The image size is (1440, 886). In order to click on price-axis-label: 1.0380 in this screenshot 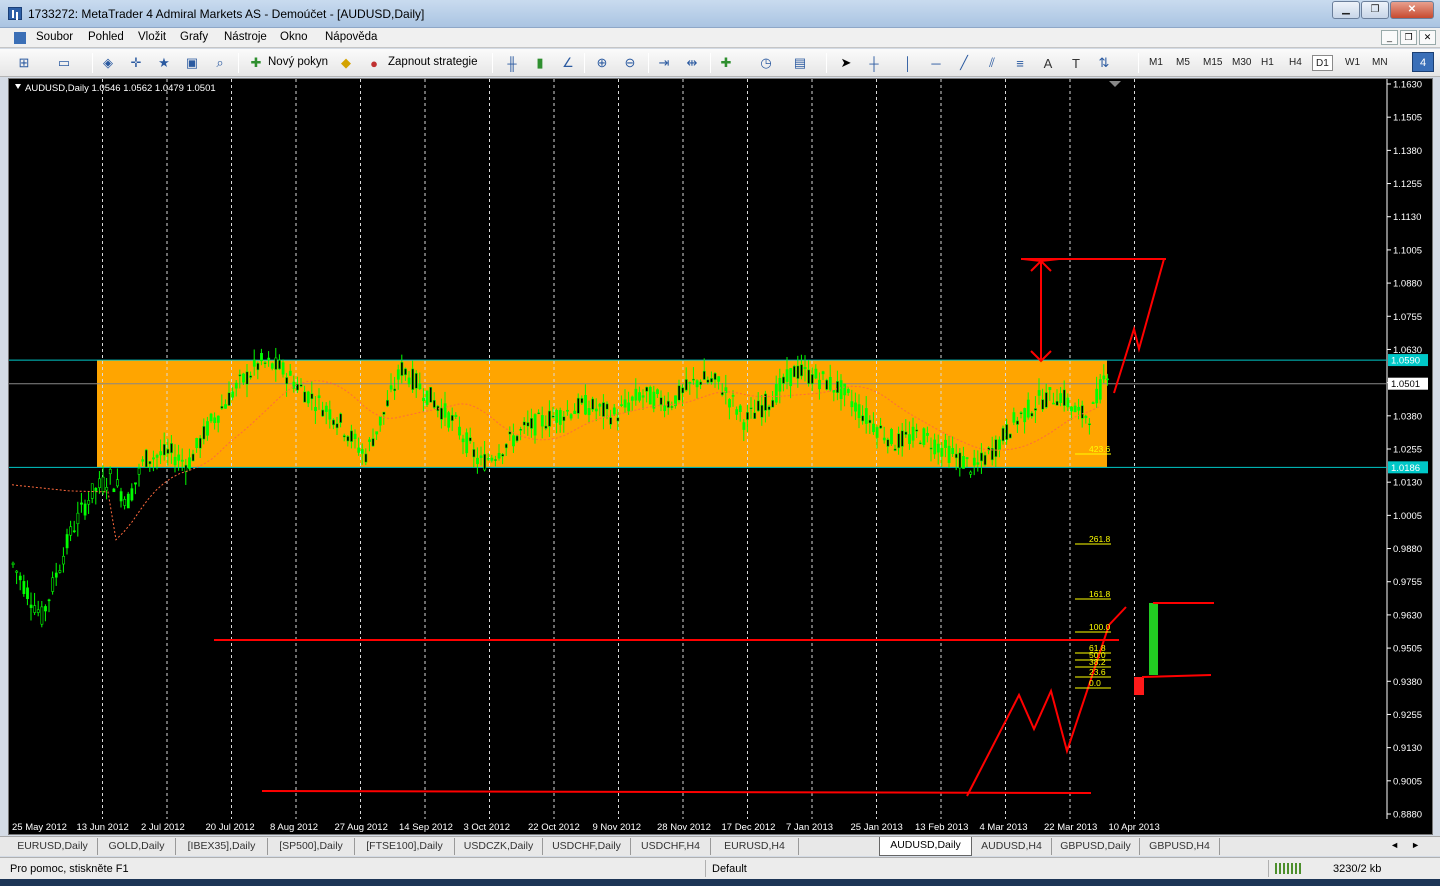, I will do `click(1407, 416)`.